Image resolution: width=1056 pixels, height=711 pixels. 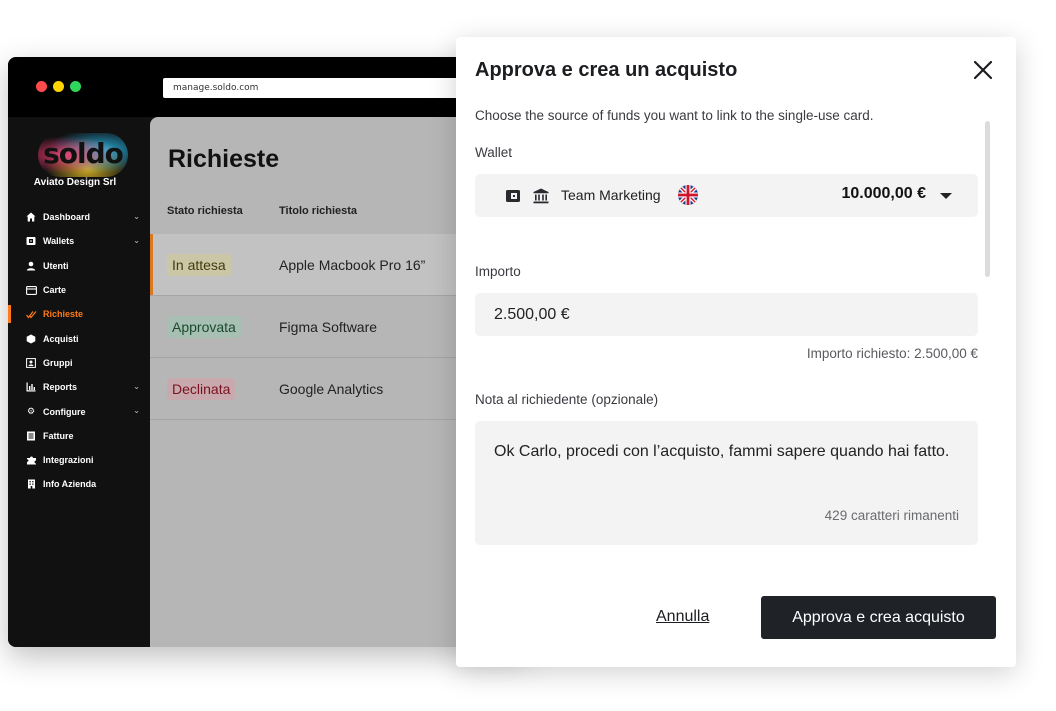 What do you see at coordinates (79, 241) in the screenshot?
I see `sidebar-item-wallets: Wallets ⌄` at bounding box center [79, 241].